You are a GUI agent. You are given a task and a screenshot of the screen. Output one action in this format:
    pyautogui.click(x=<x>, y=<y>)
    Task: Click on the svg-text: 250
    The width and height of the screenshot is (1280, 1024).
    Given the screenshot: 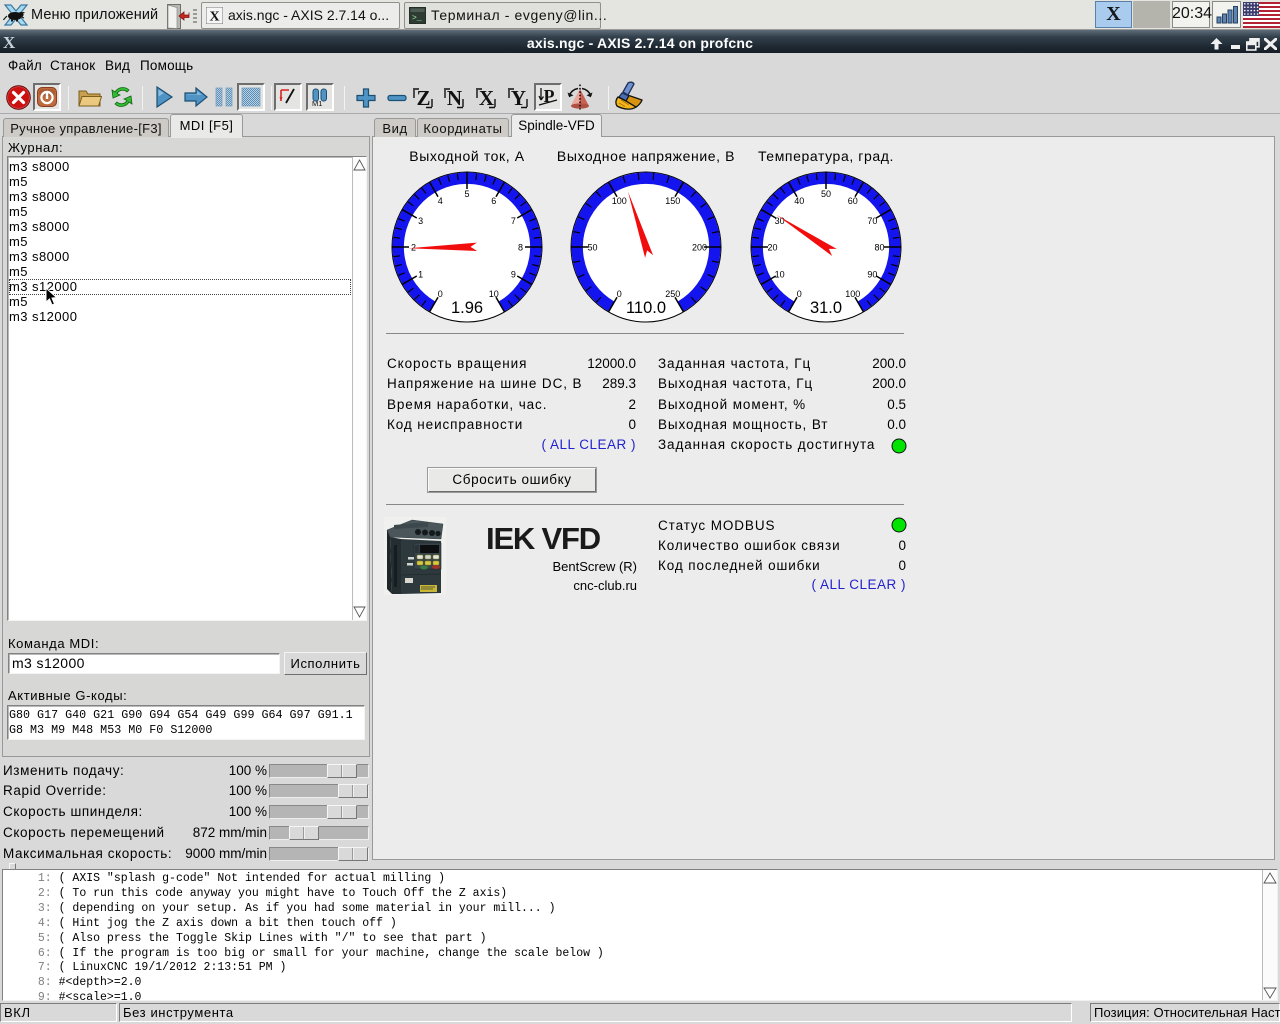 What is the action you would take?
    pyautogui.click(x=672, y=294)
    